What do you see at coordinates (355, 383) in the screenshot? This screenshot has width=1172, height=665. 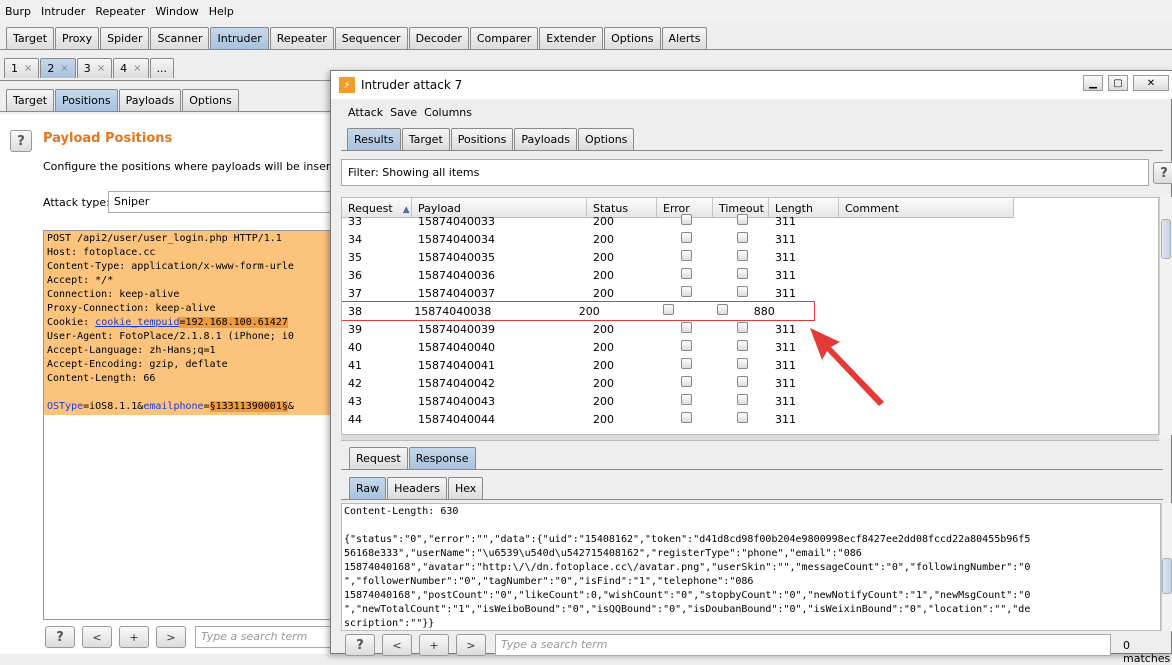 I see `cell-request: 42` at bounding box center [355, 383].